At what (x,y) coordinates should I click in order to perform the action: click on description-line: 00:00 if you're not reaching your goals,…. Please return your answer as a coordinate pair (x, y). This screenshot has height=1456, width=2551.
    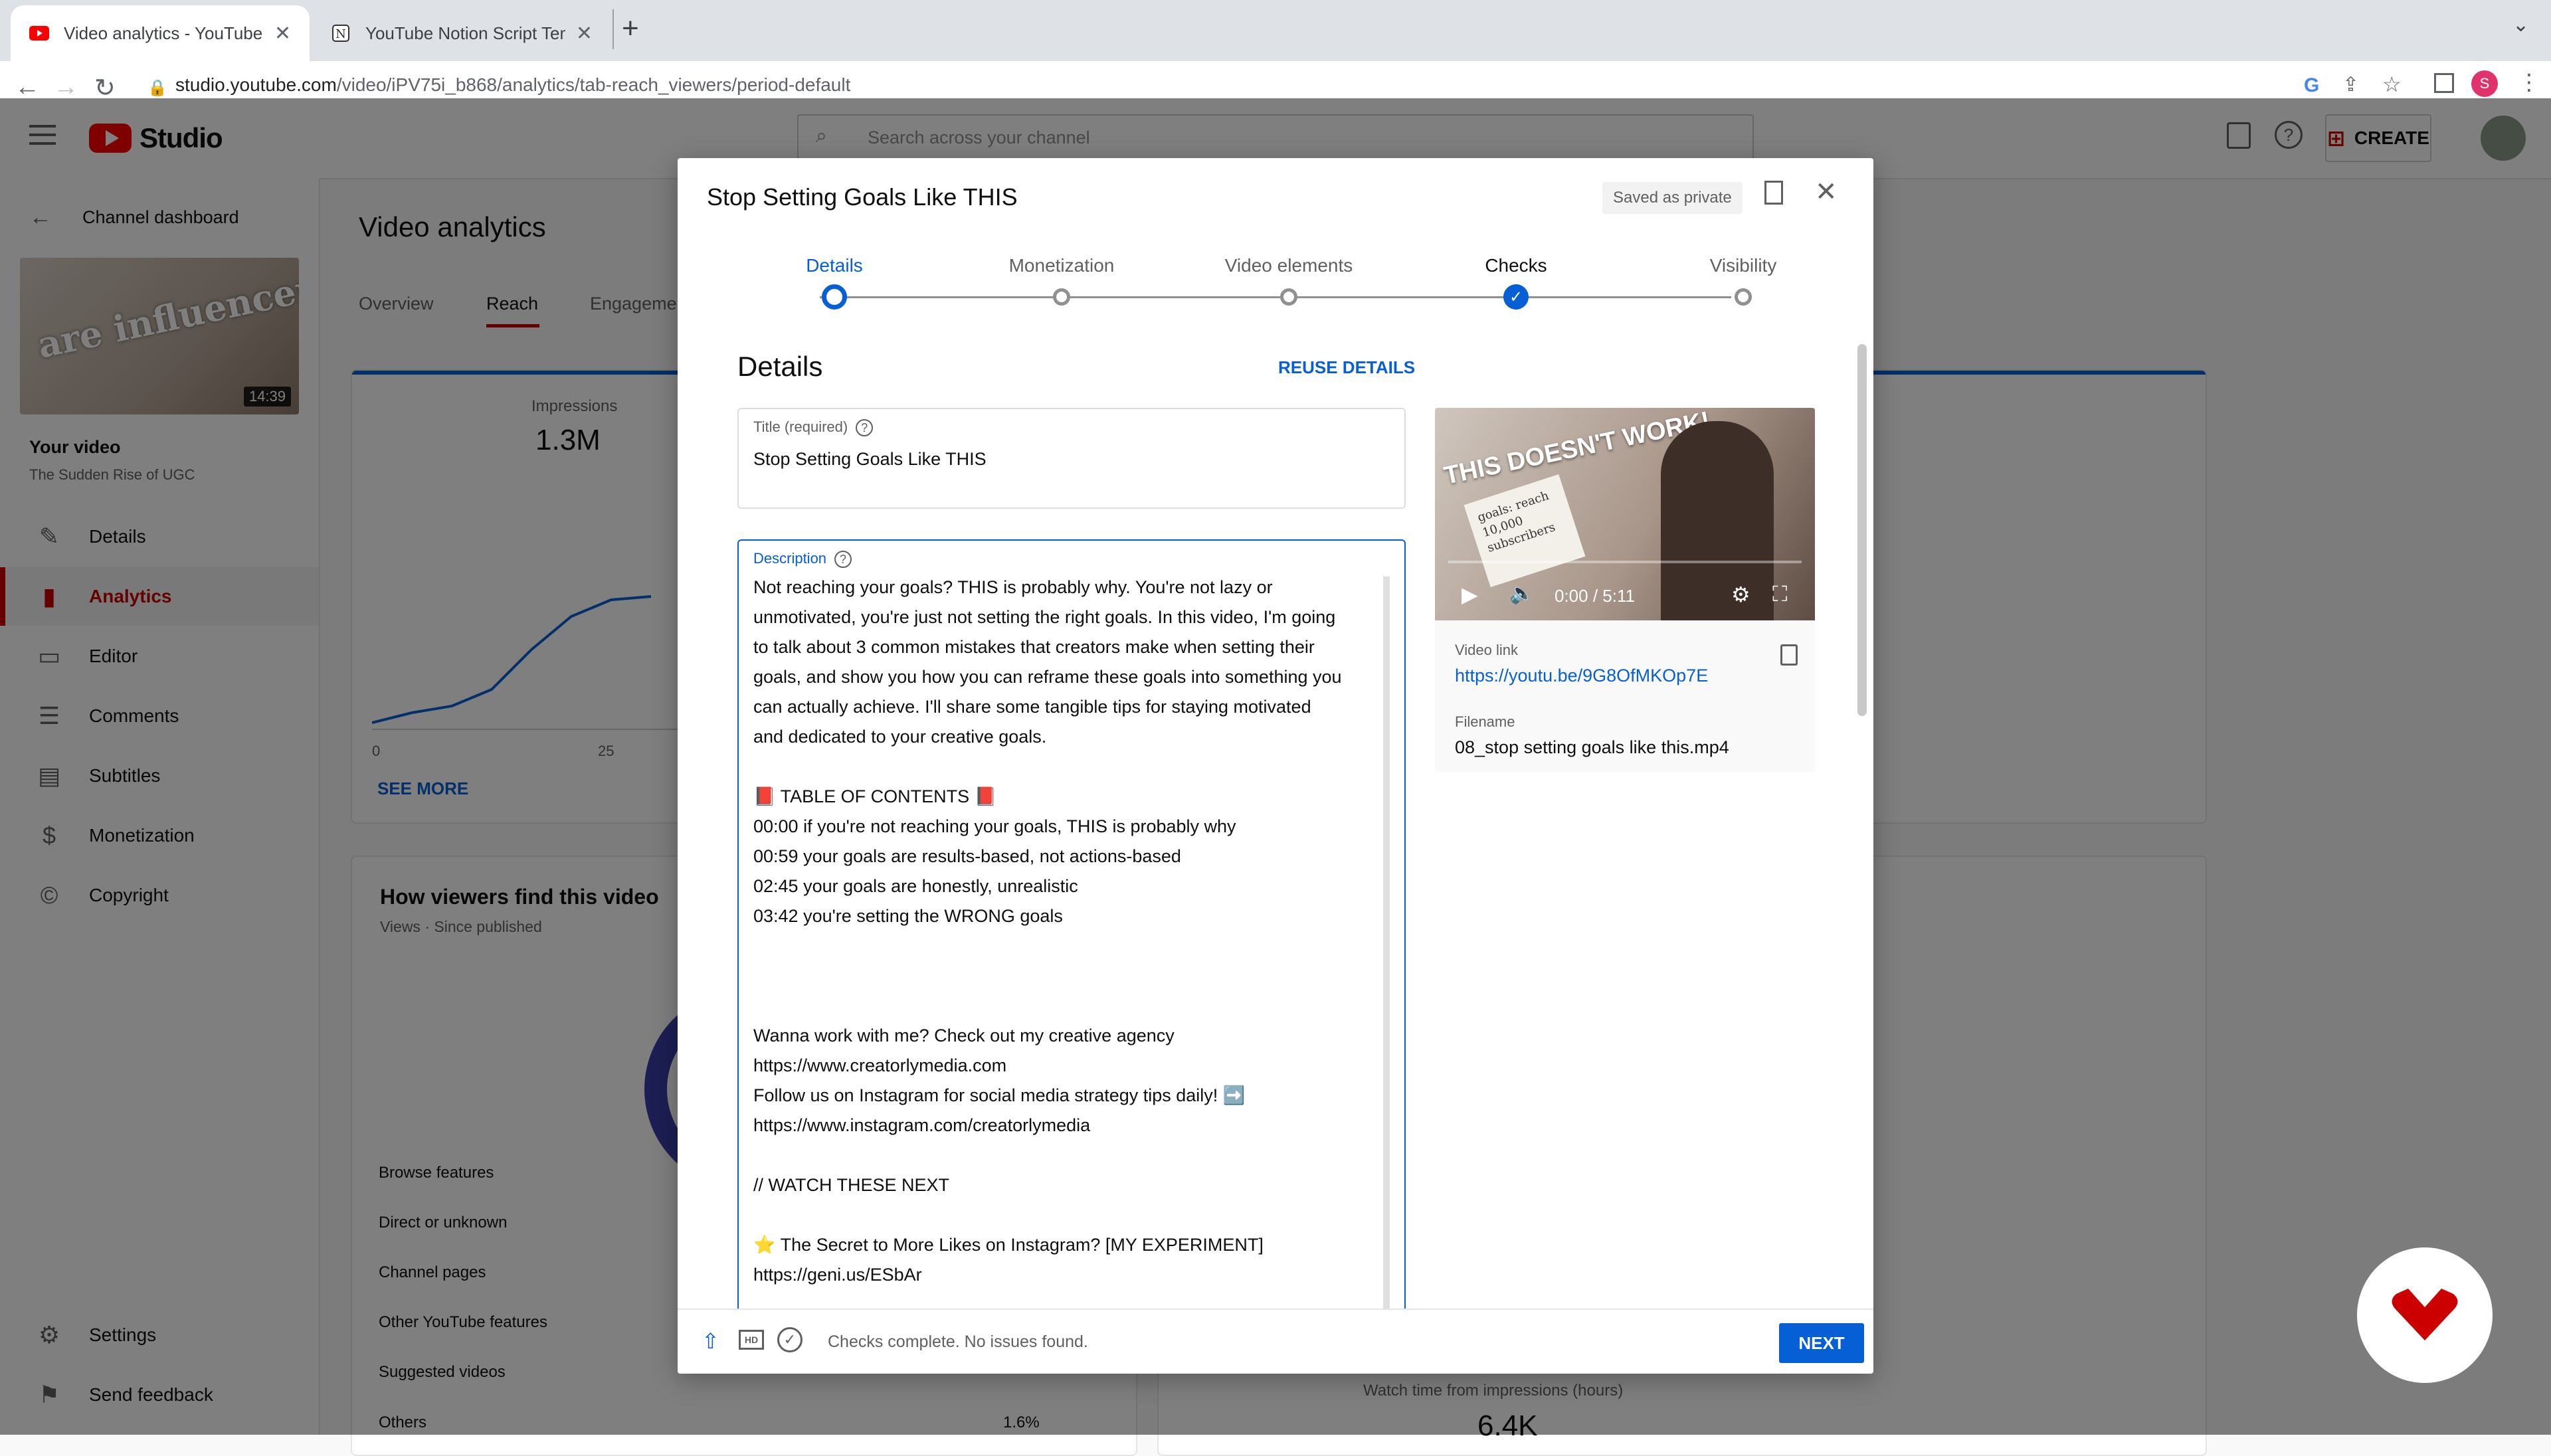
    Looking at the image, I should click on (994, 826).